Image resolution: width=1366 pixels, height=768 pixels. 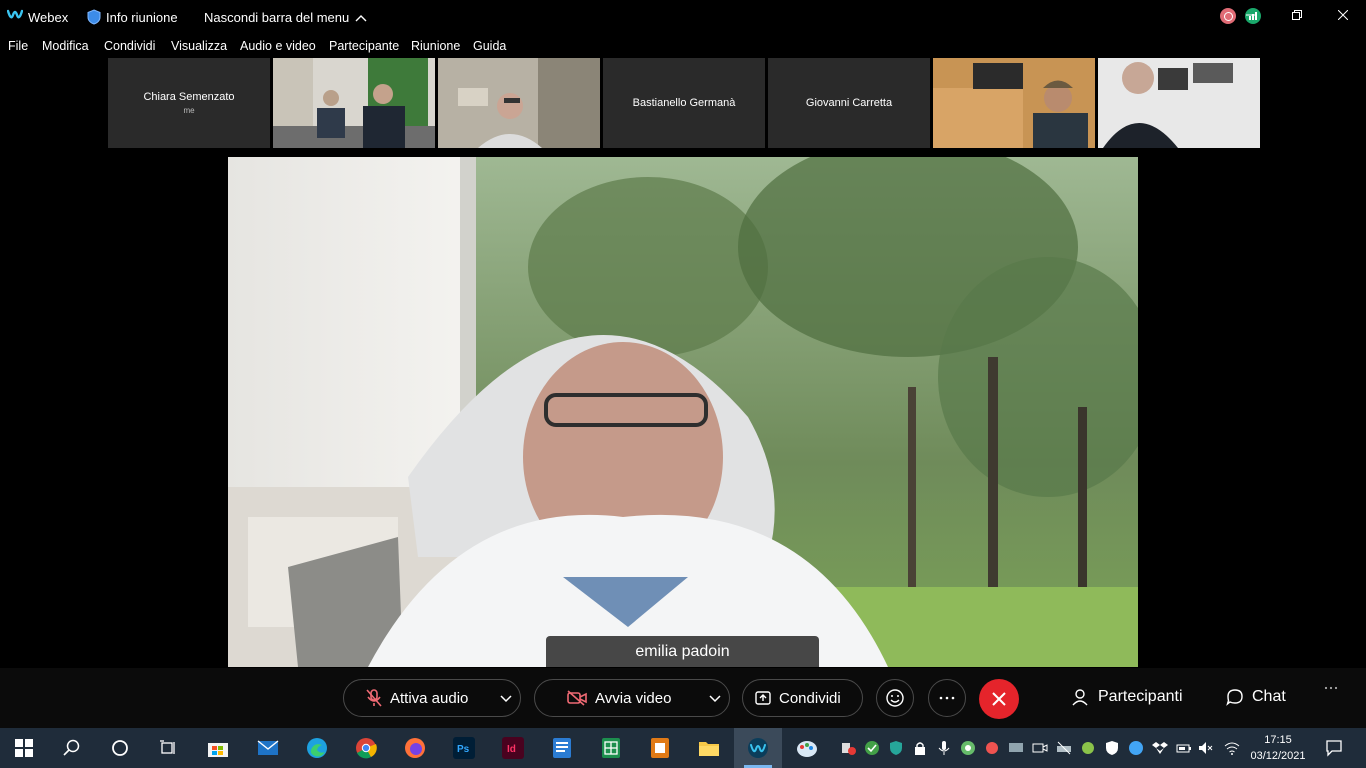 I want to click on restore-button, so click(x=1297, y=15).